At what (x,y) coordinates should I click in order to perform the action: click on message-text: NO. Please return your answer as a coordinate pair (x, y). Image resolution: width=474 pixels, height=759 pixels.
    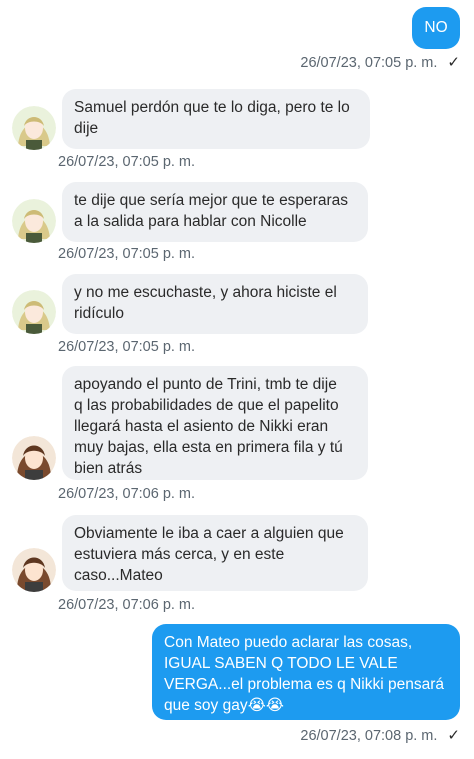
    Looking at the image, I should click on (436, 27).